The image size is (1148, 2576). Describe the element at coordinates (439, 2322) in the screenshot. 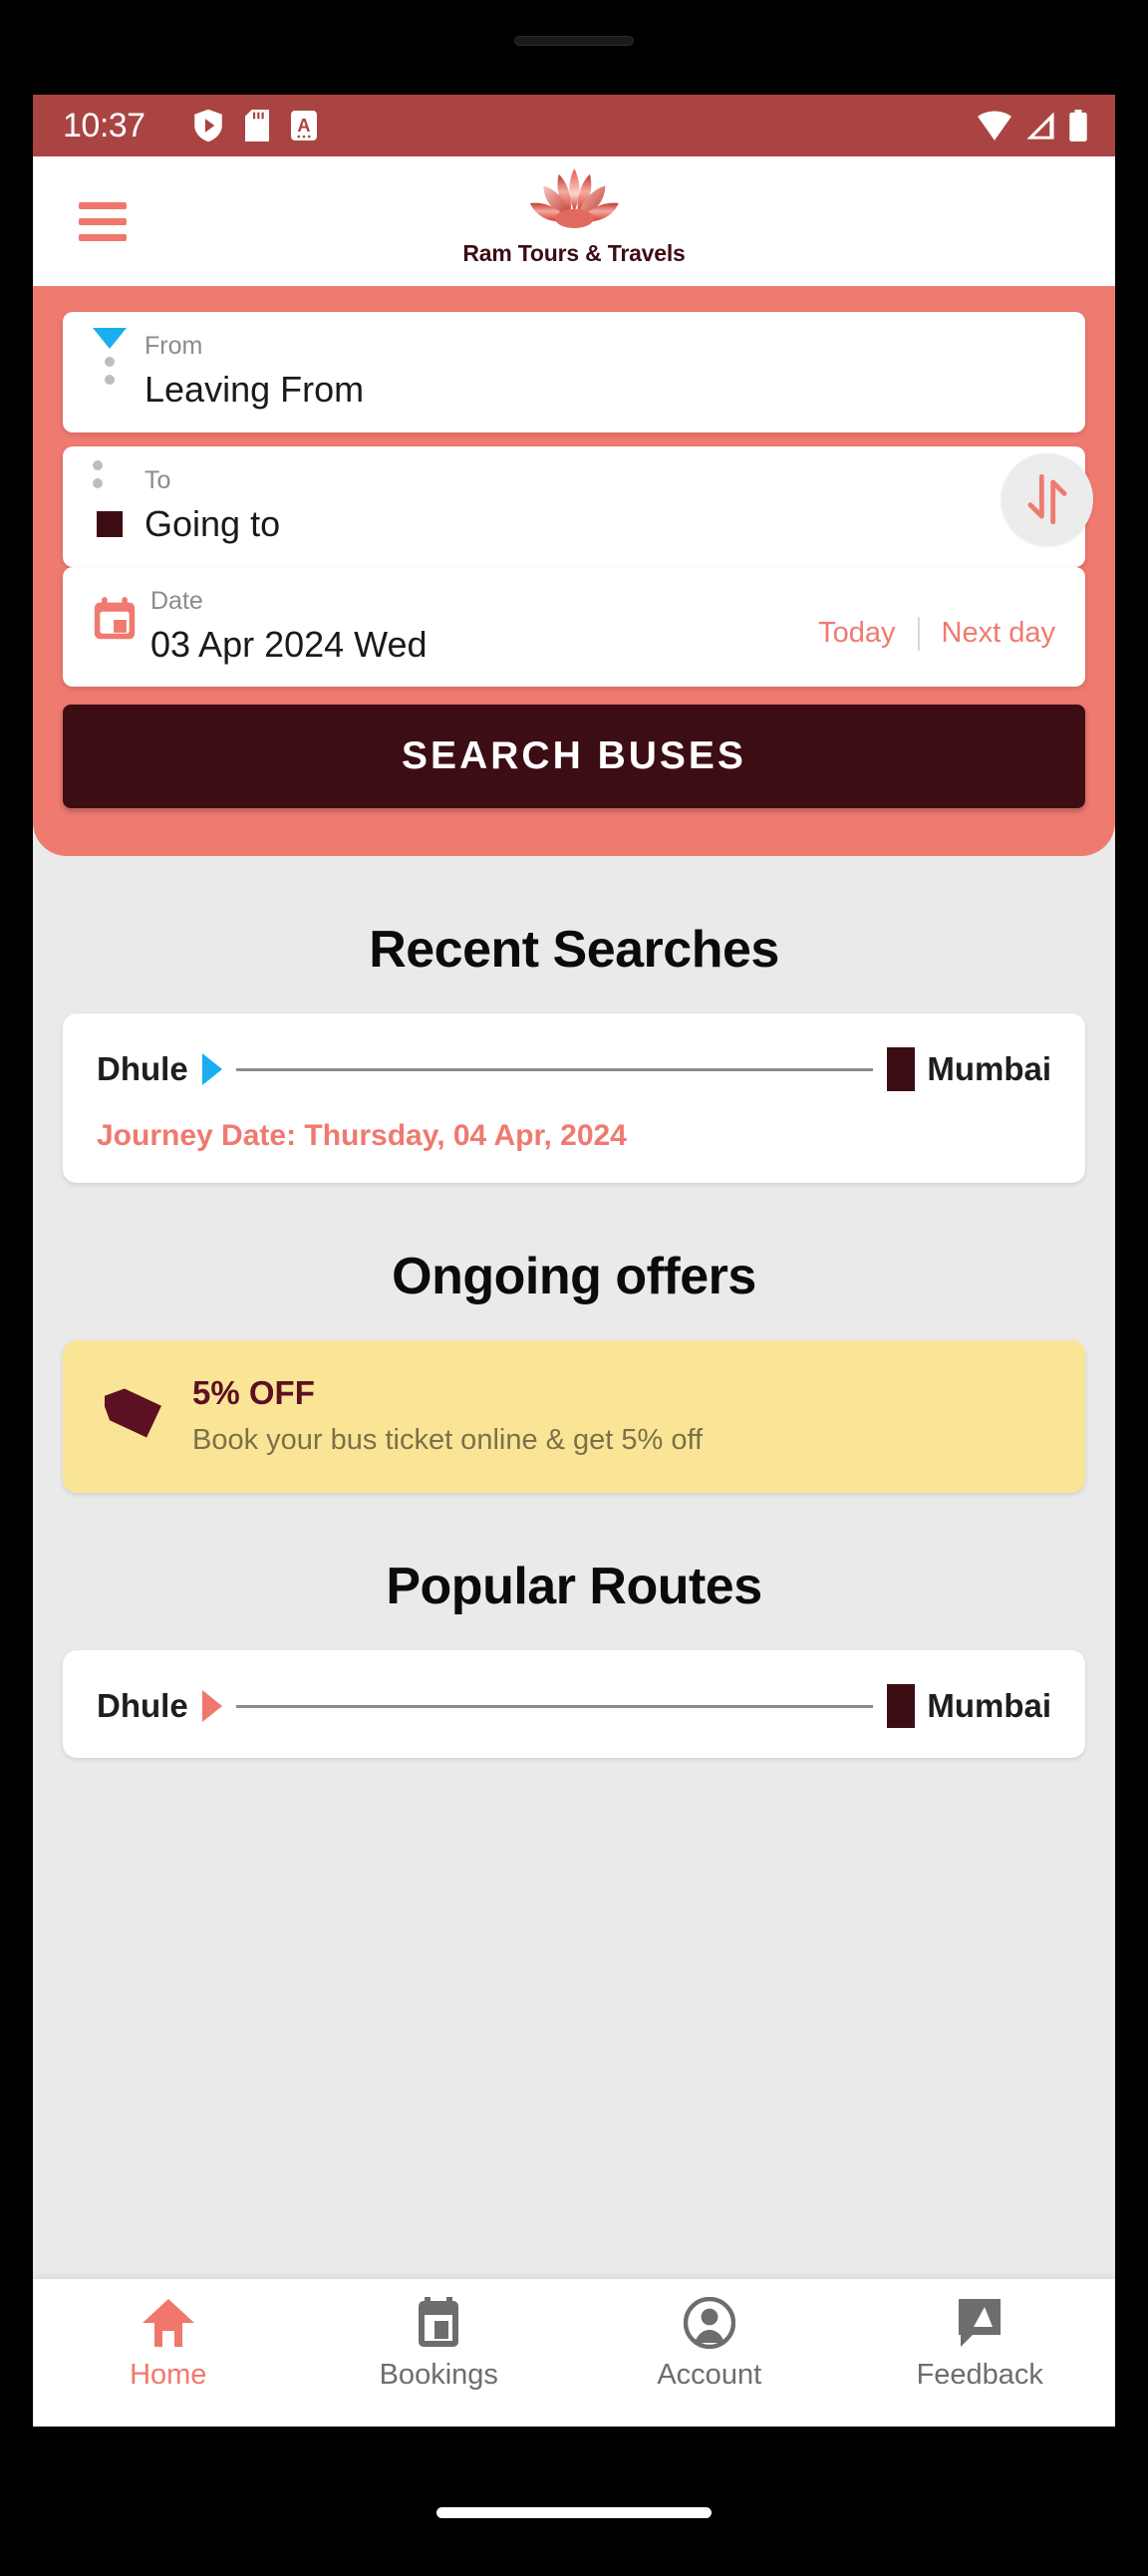

I see `ticket-bookings-icon` at that location.